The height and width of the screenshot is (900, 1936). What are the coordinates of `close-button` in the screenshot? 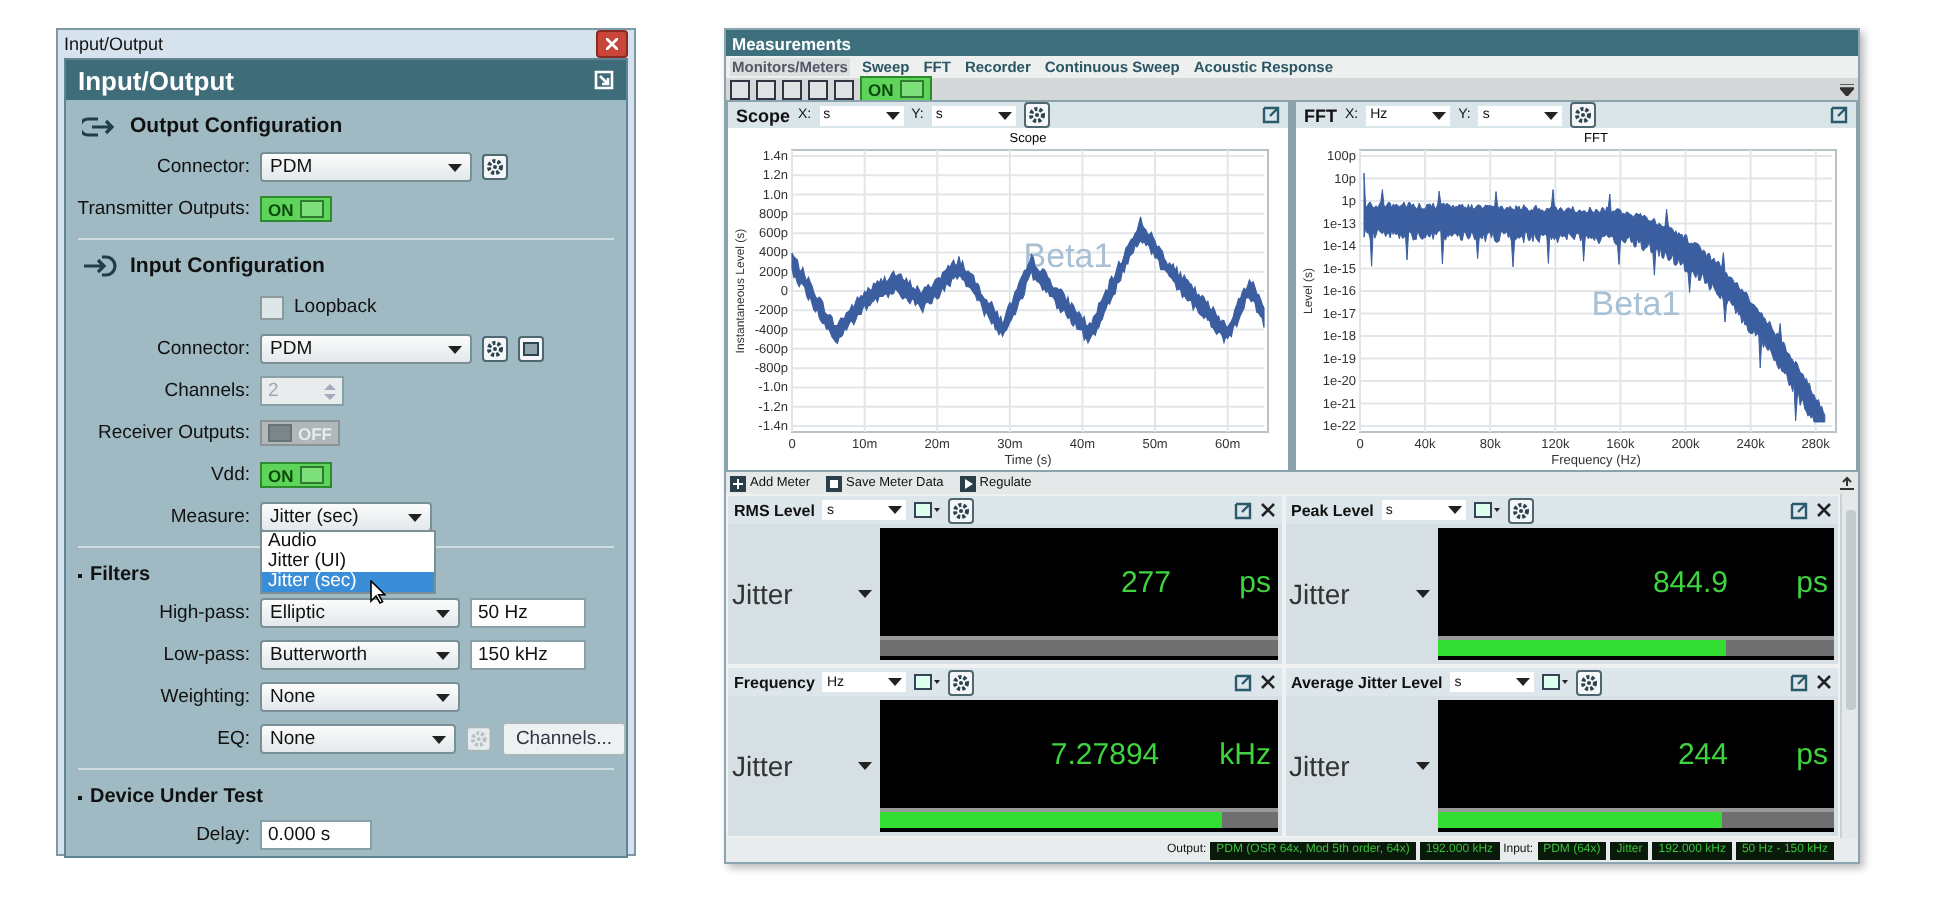 It's located at (612, 44).